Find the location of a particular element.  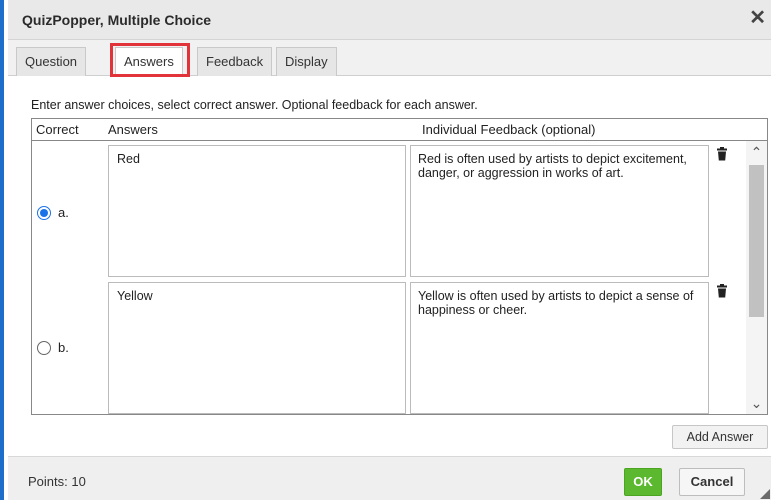

dialog-titlebar: QuizPopper, Multiple Choice ✕ is located at coordinates (389, 20).